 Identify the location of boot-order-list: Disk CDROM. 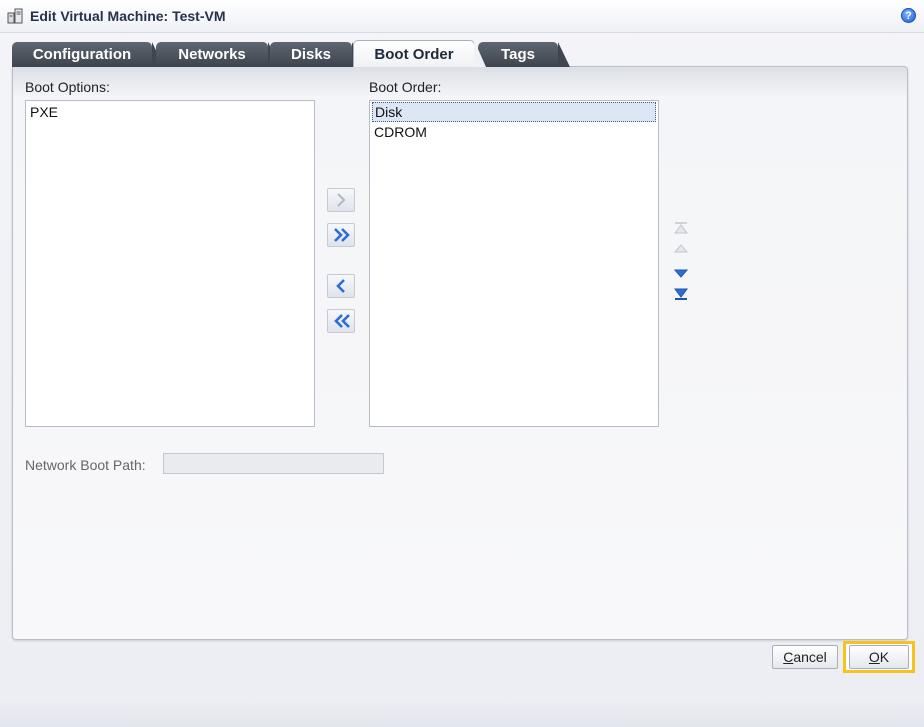
(514, 263).